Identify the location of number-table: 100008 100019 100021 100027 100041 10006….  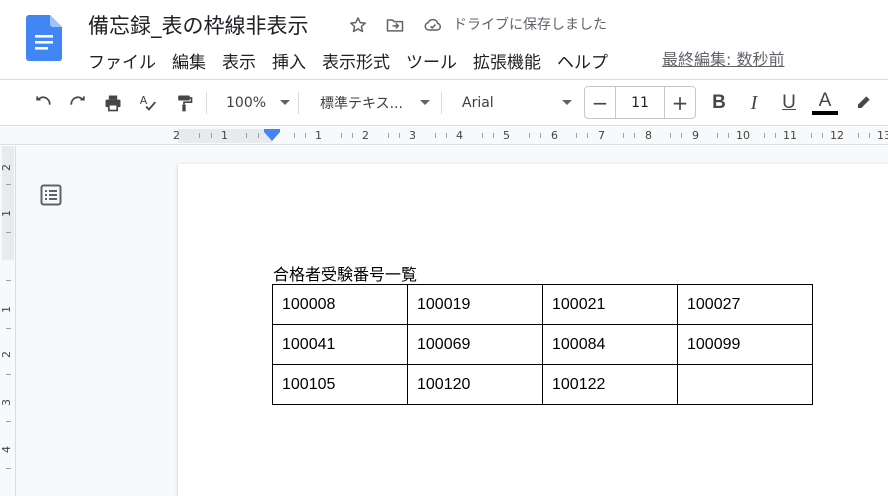
(542, 344).